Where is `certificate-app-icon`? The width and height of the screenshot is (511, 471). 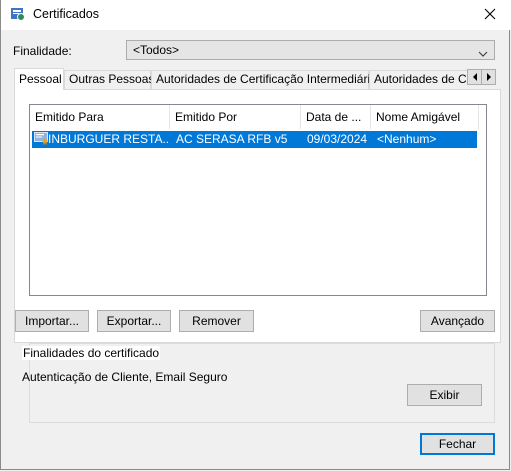
certificate-app-icon is located at coordinates (18, 14).